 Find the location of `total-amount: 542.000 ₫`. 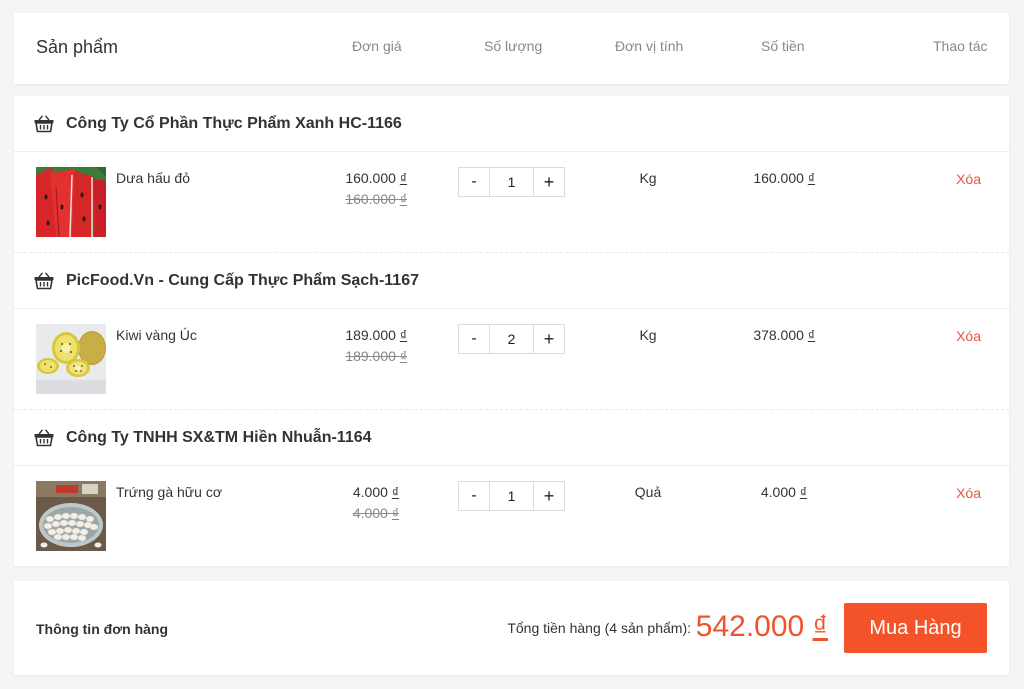

total-amount: 542.000 ₫ is located at coordinates (762, 627).